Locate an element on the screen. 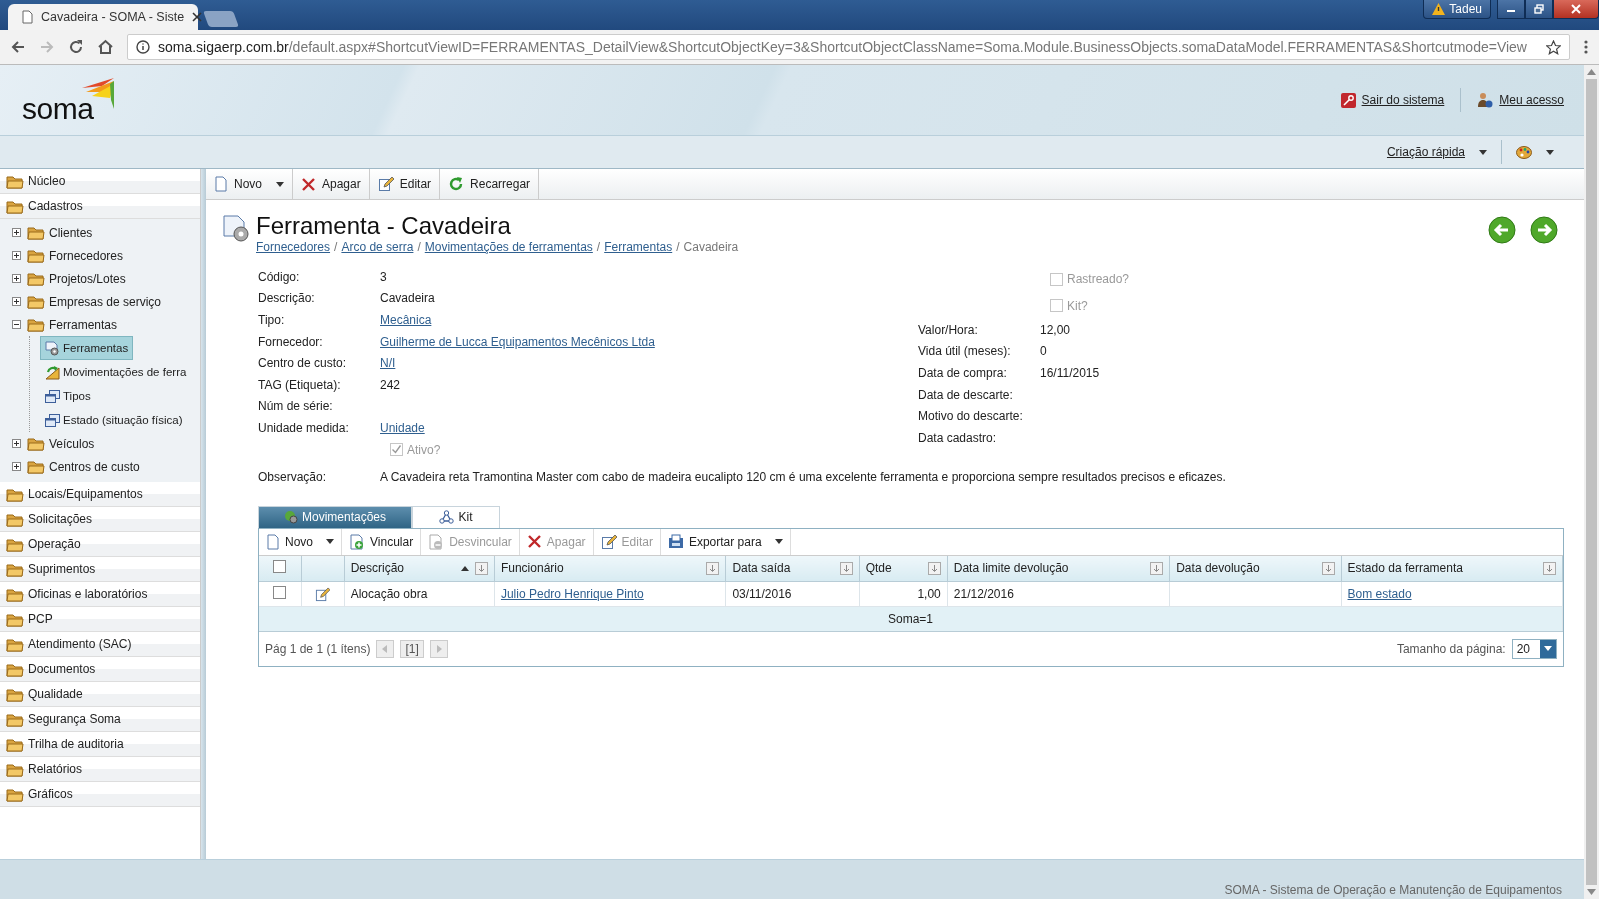 Image resolution: width=1599 pixels, height=899 pixels. remove-document-icon is located at coordinates (436, 541).